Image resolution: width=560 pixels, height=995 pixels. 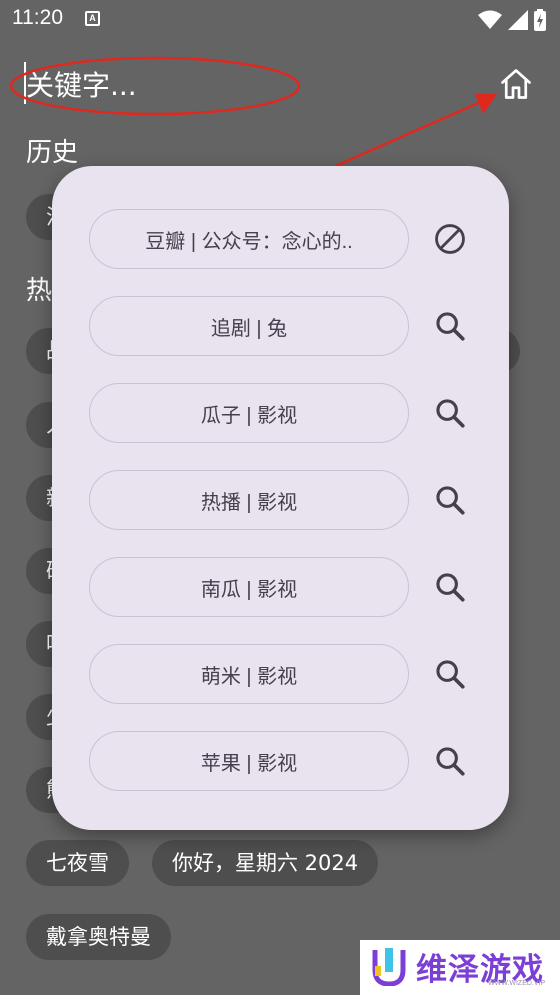 I want to click on watermark: 维泽游戏 WWW.WIZED.VIP, so click(x=460, y=967).